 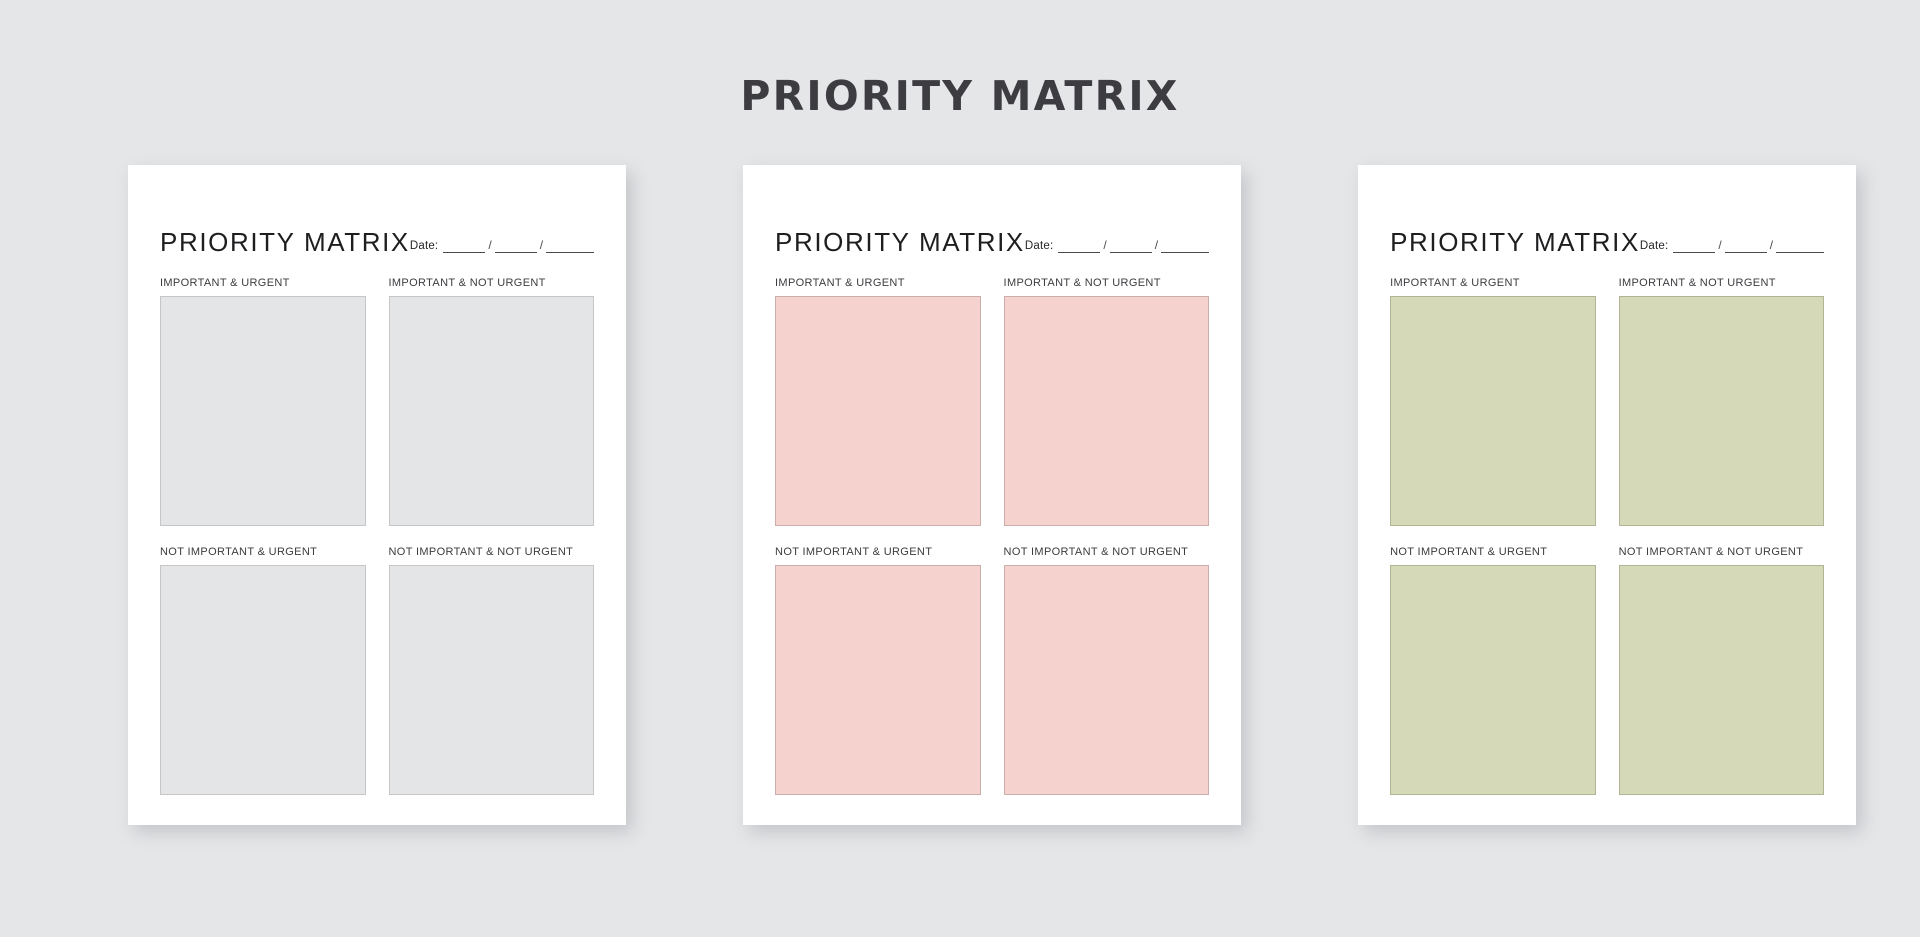 I want to click on page-title: PRIORITY MATRIX, so click(x=960, y=96).